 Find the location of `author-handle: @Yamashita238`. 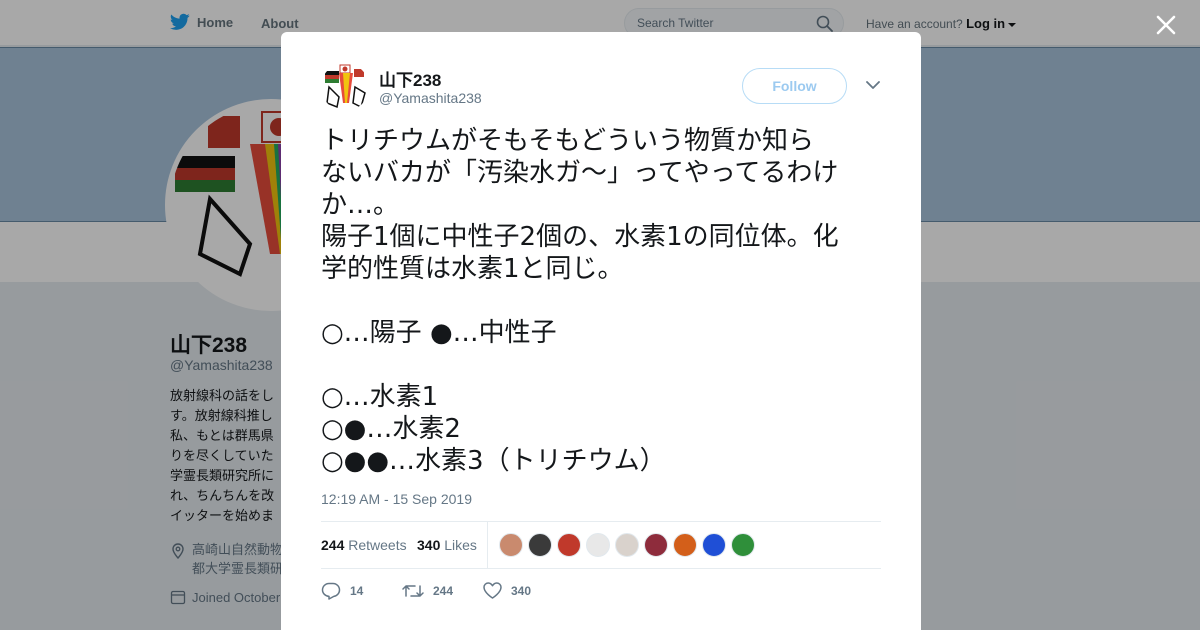

author-handle: @Yamashita238 is located at coordinates (430, 98).